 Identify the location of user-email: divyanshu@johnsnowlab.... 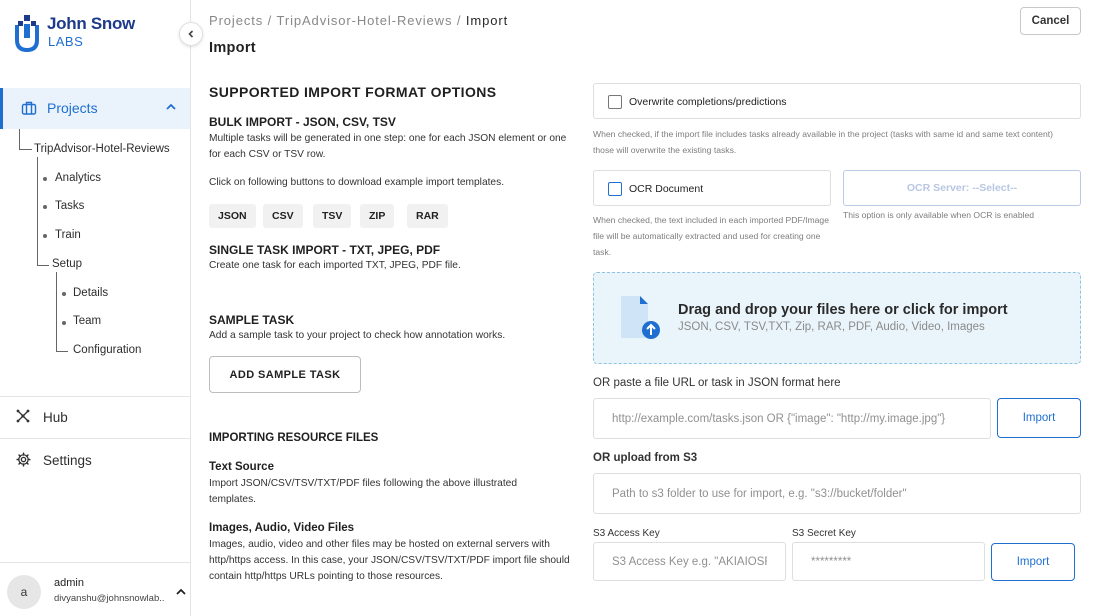
(109, 598).